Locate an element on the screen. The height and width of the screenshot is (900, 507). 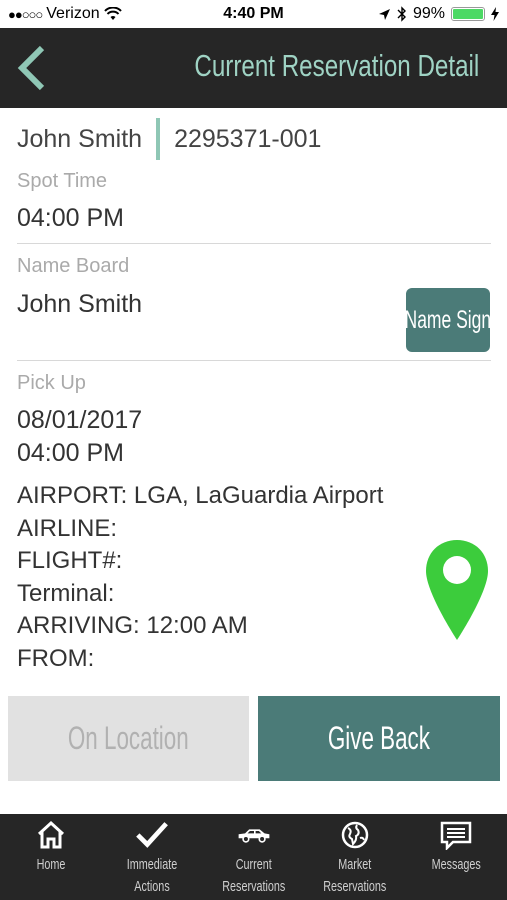
confirmation-number: 2295371-001 is located at coordinates (248, 138).